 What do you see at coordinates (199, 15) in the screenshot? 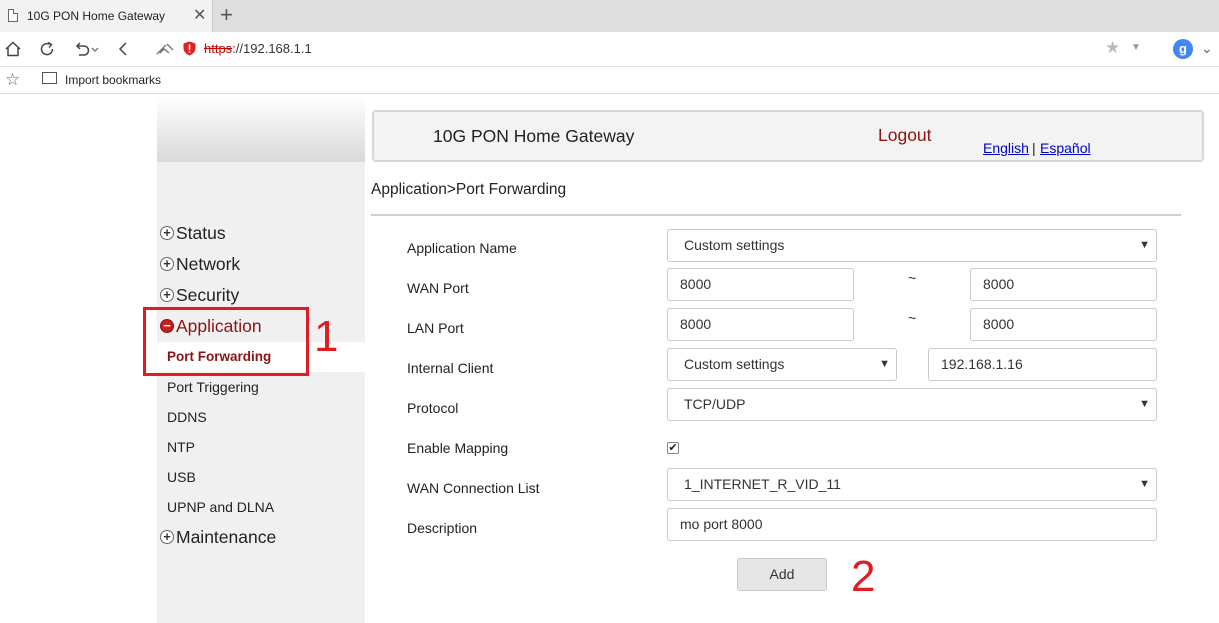
I see `tab-close-icon: ✕` at bounding box center [199, 15].